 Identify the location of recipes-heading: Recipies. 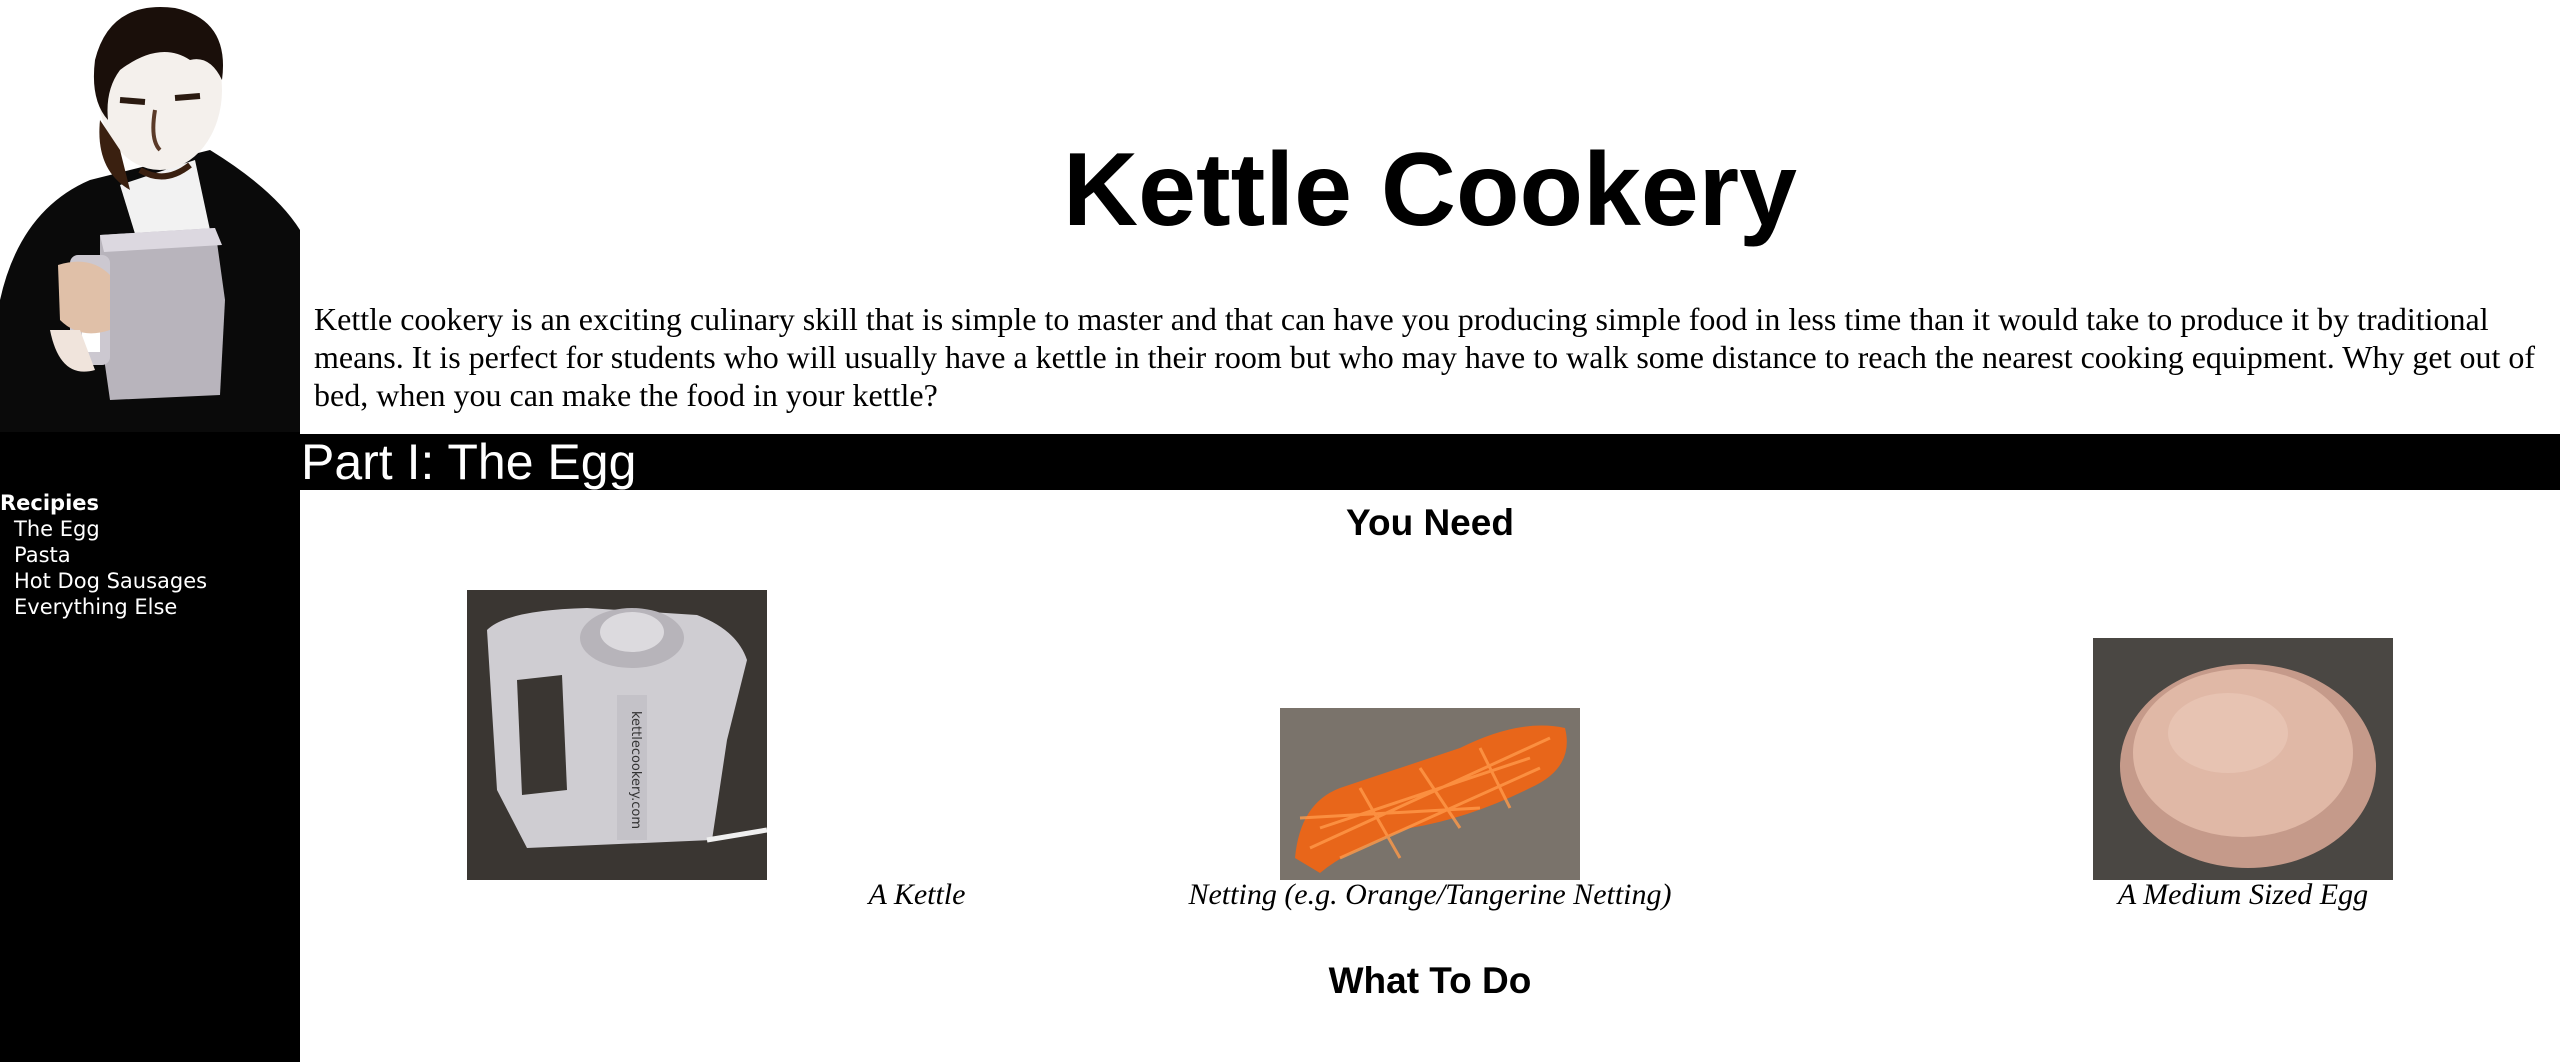
(50, 503).